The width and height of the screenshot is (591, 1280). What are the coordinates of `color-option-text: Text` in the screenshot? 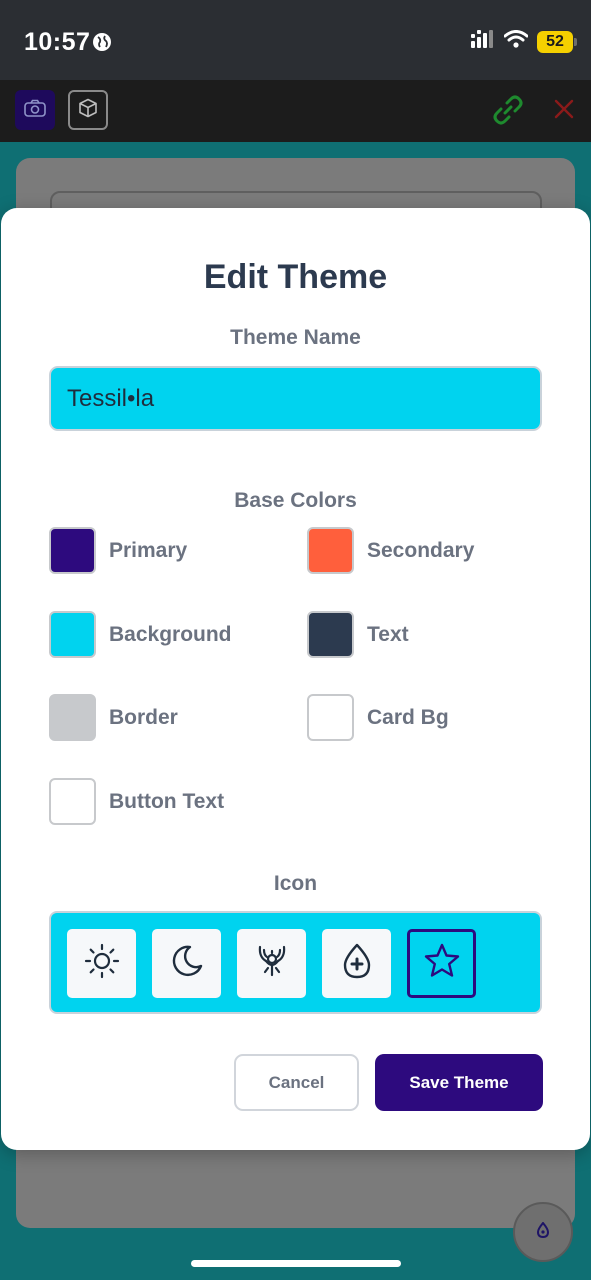 It's located at (358, 634).